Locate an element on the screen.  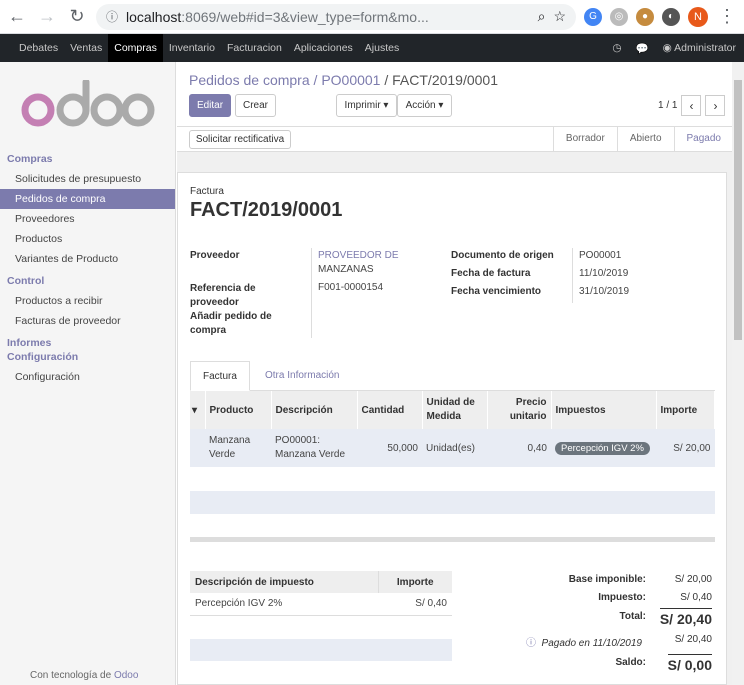
create-button: Crear is located at coordinates (255, 105).